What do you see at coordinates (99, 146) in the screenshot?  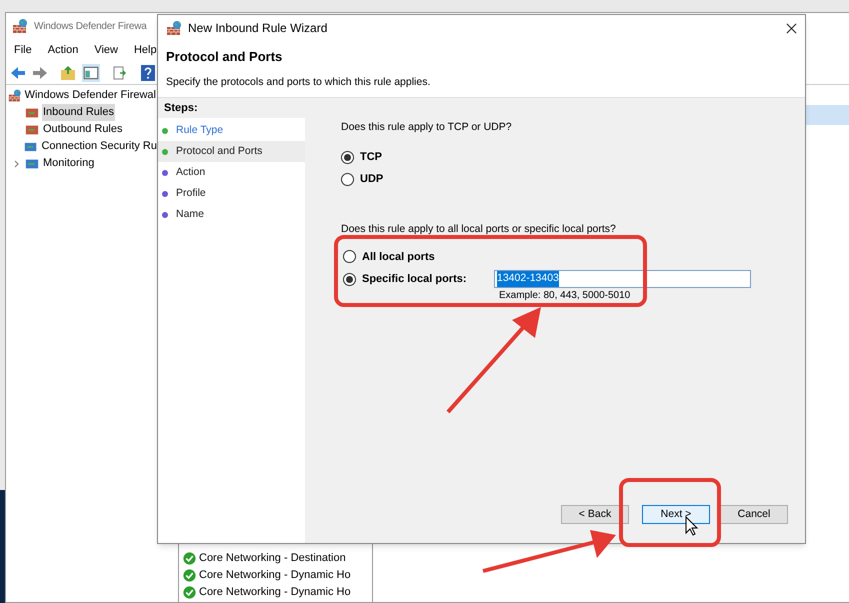 I see `tree-item: Connection Security Ru` at bounding box center [99, 146].